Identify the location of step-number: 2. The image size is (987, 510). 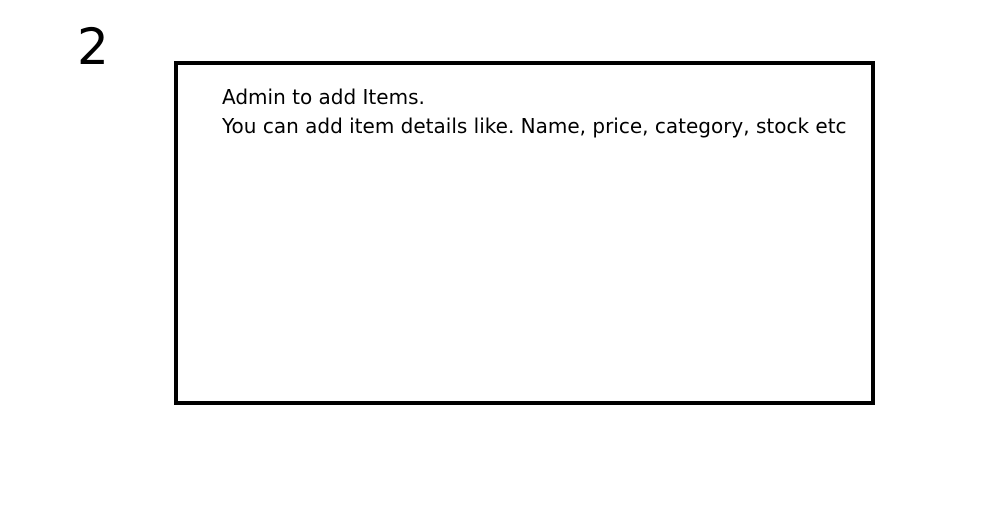
(93, 47).